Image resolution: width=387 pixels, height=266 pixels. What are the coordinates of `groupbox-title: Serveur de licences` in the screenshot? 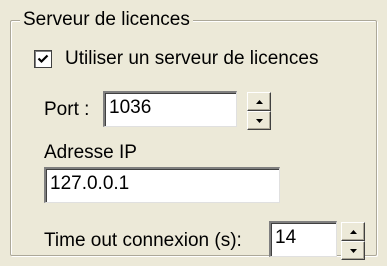 It's located at (106, 20).